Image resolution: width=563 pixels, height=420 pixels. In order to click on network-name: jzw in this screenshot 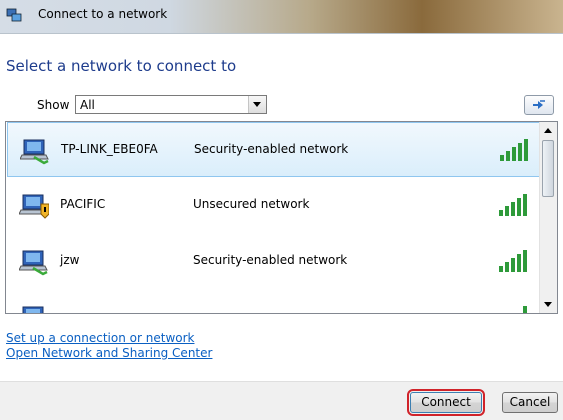, I will do `click(70, 260)`.